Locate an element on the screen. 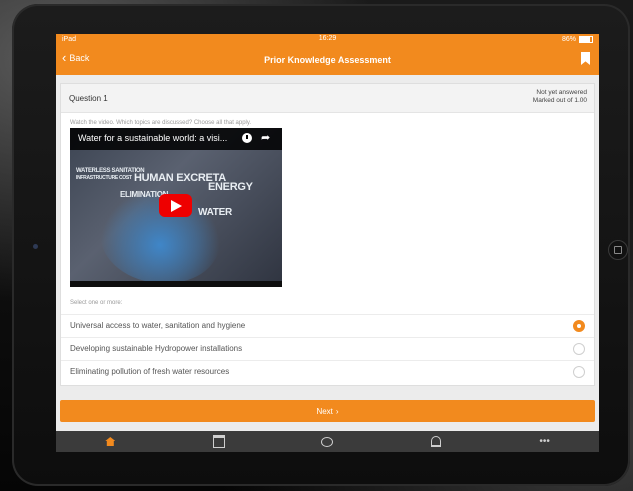 The width and height of the screenshot is (633, 491). question-title: Question 1 is located at coordinates (88, 98).